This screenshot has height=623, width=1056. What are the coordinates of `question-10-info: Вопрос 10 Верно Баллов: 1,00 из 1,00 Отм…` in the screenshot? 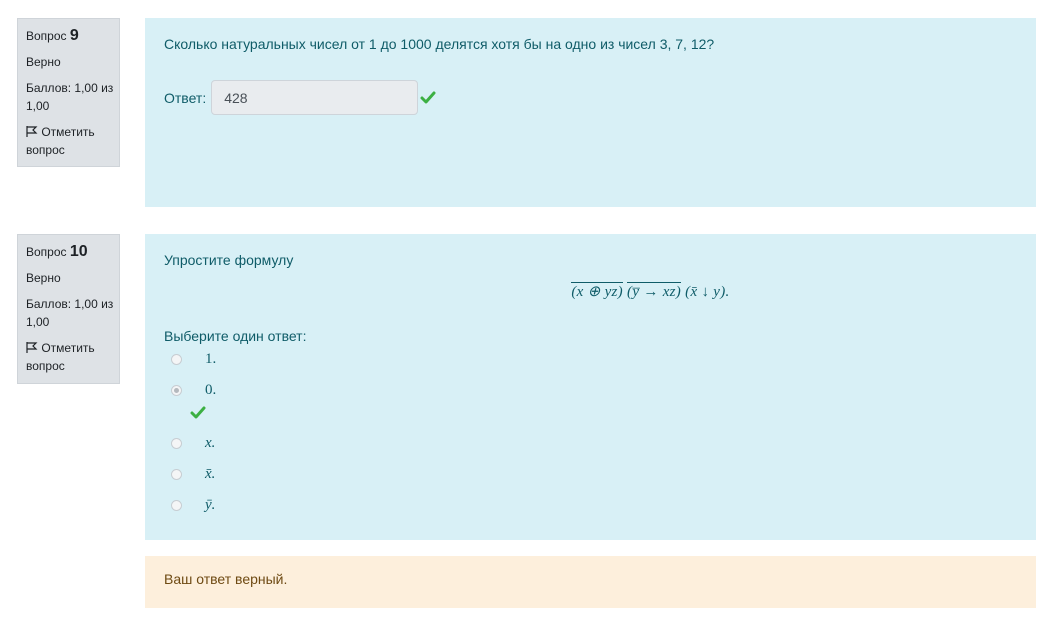 It's located at (68, 309).